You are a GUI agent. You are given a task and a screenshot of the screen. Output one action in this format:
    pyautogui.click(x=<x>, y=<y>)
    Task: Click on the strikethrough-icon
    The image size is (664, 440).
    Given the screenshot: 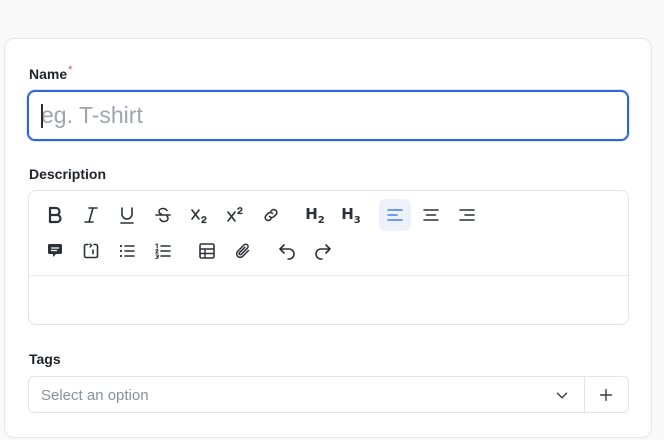 What is the action you would take?
    pyautogui.click(x=163, y=215)
    